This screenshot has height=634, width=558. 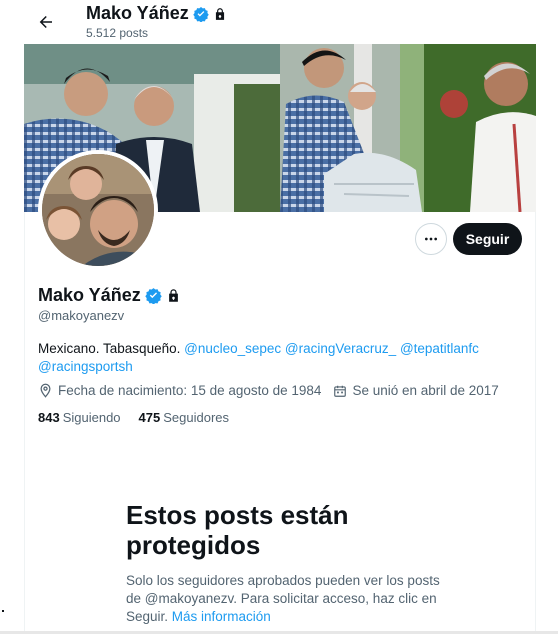 I want to click on following-link: 843 Siguiendo, so click(x=79, y=417).